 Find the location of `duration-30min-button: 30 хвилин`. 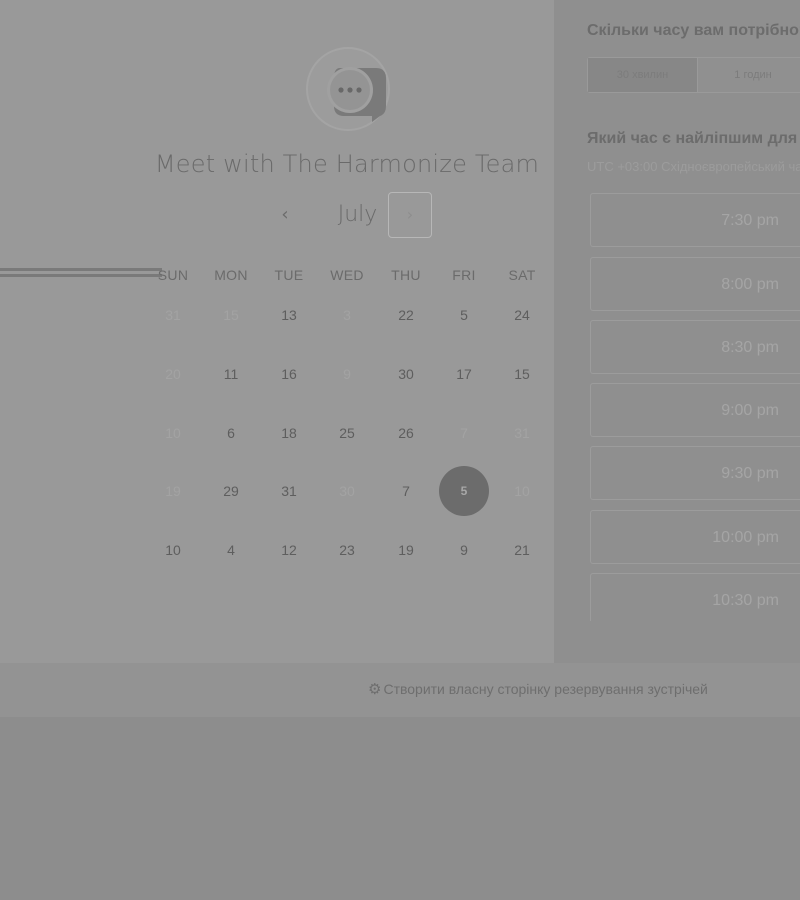

duration-30min-button: 30 хвилин is located at coordinates (643, 75).